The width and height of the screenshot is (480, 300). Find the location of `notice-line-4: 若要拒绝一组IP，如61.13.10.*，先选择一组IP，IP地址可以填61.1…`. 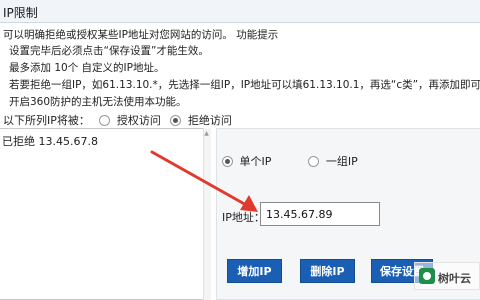

notice-line-4: 若要拒绝一组IP，如61.13.10.*，先选择一组IP，IP地址可以填61.1… is located at coordinates (244, 85).